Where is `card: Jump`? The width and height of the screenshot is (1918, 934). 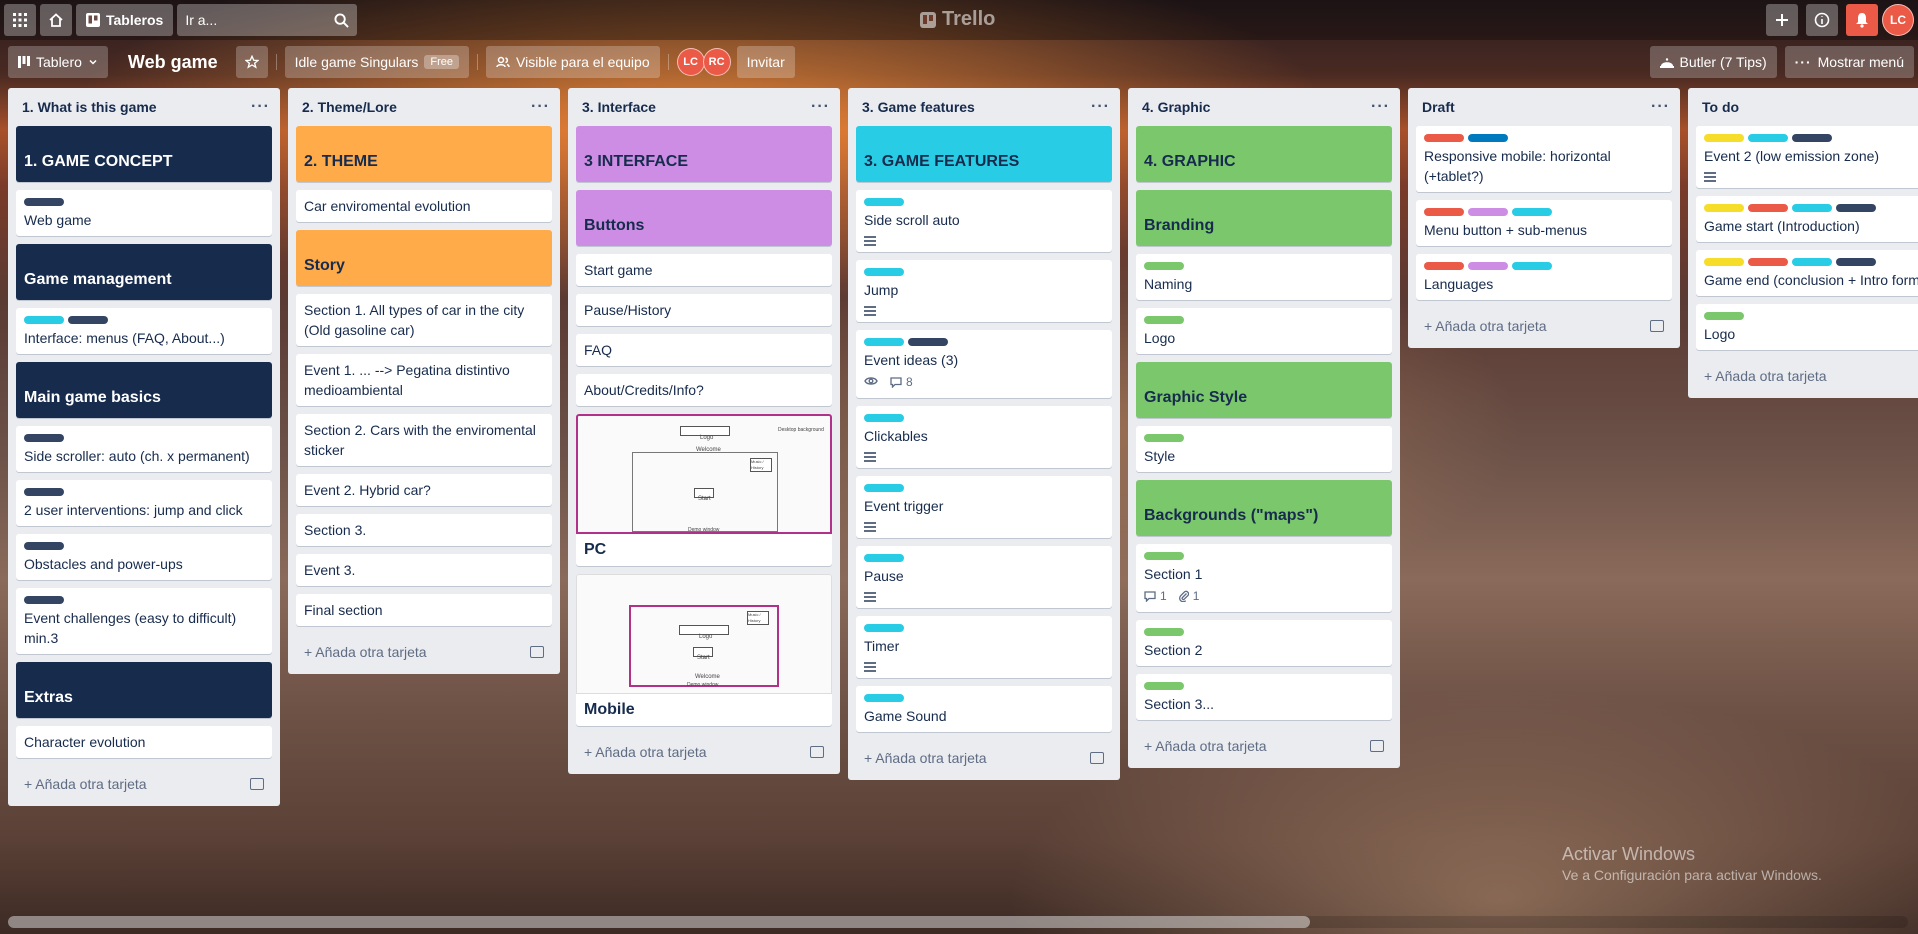
card: Jump is located at coordinates (984, 291).